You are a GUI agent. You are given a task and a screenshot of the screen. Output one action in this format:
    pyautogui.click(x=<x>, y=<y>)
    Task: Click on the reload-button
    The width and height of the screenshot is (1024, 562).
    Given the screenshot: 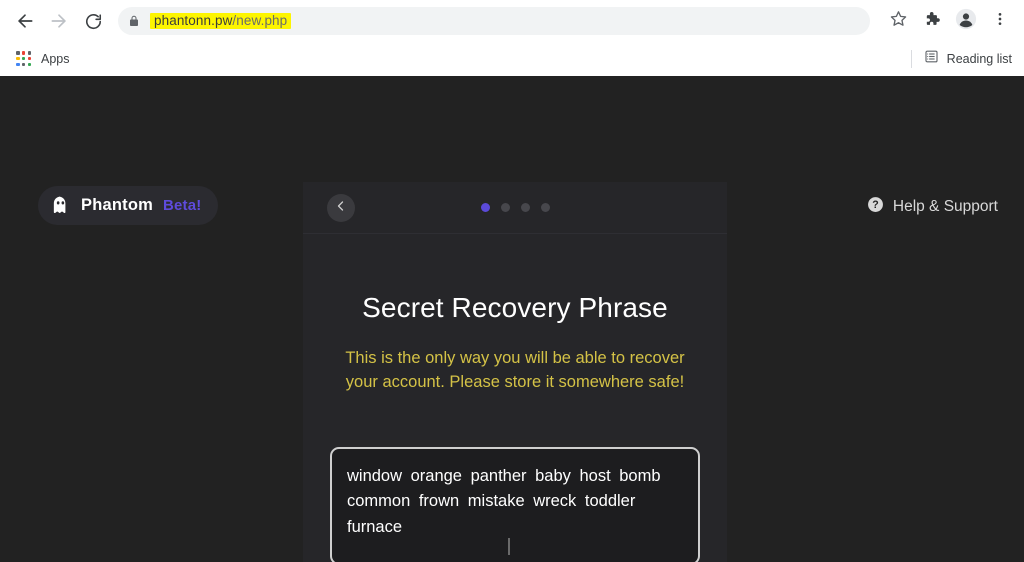 What is the action you would take?
    pyautogui.click(x=93, y=21)
    